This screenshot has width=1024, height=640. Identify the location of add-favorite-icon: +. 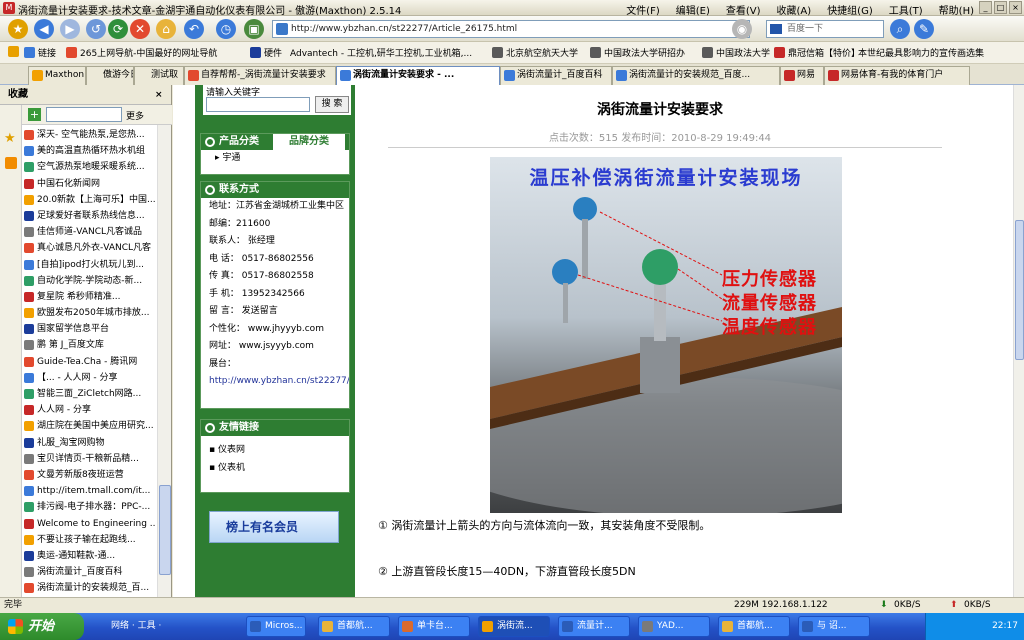
(34, 114).